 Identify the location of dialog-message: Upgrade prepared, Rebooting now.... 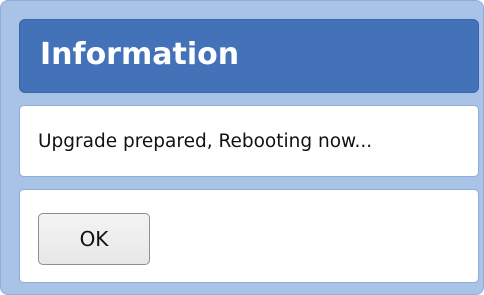
(205, 141).